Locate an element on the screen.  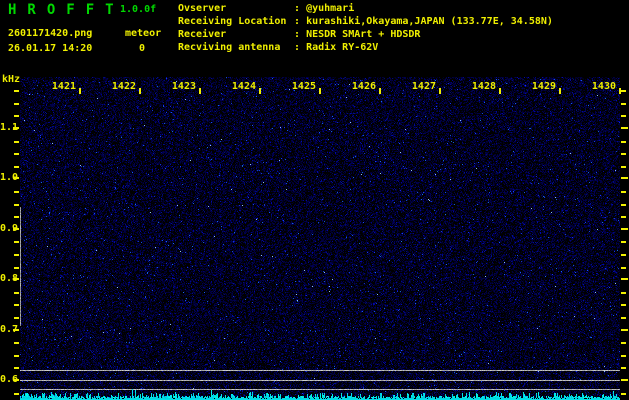
info-value: @yuhmari is located at coordinates (330, 8).